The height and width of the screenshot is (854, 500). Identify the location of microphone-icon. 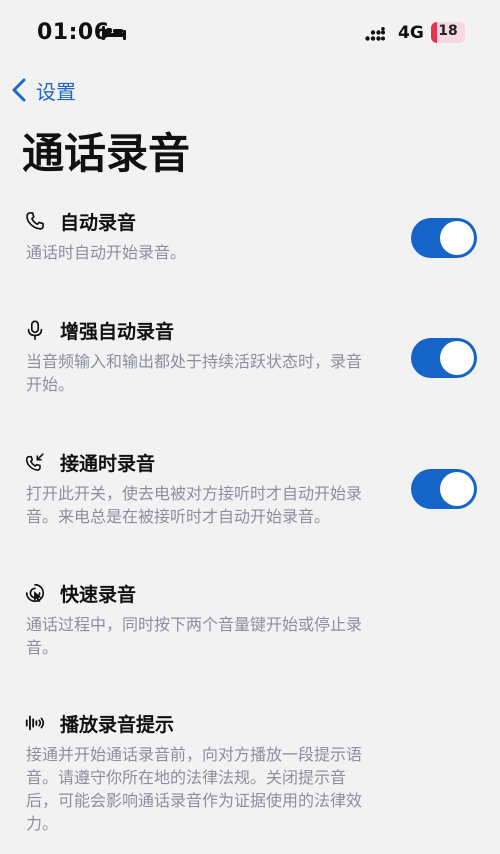
(35, 330).